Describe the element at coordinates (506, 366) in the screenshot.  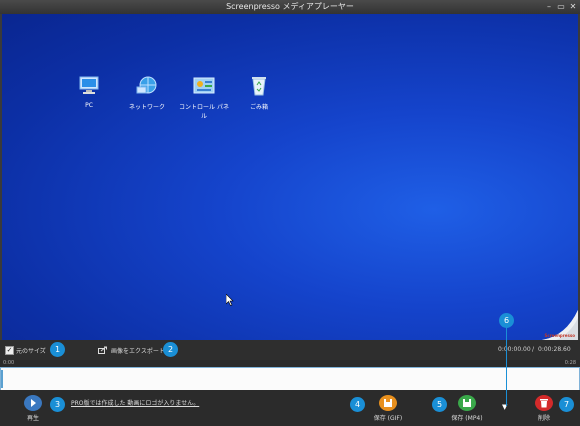
I see `callout-6-pointer` at that location.